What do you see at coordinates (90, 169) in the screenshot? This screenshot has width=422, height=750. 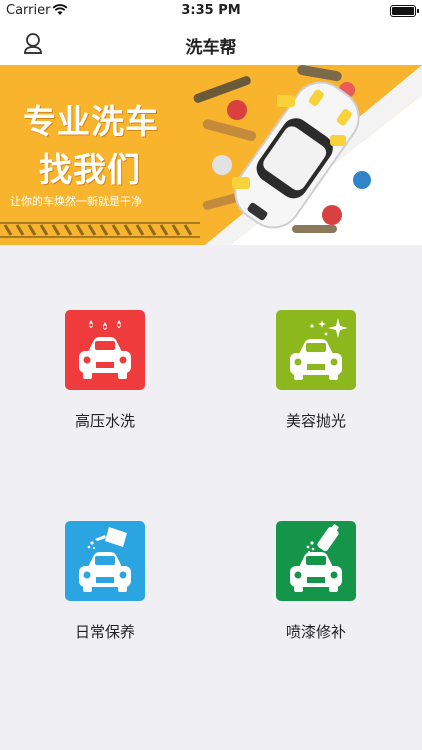 I see `banner-title-line2: 找我们` at bounding box center [90, 169].